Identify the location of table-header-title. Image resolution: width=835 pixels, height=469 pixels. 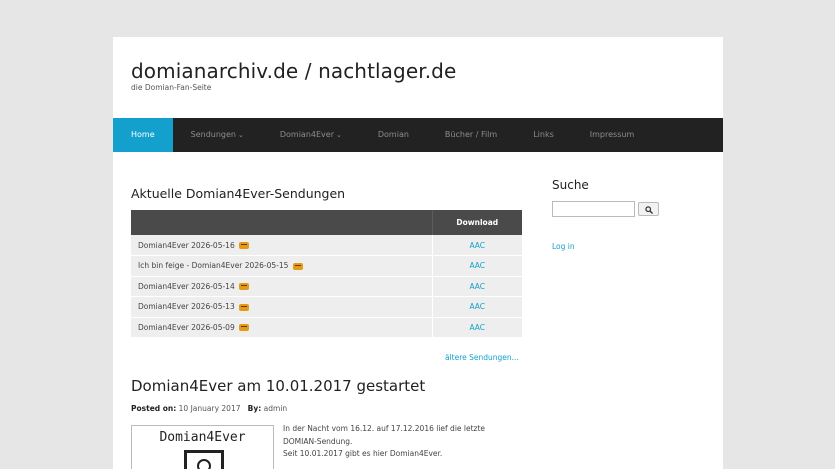
(281, 222).